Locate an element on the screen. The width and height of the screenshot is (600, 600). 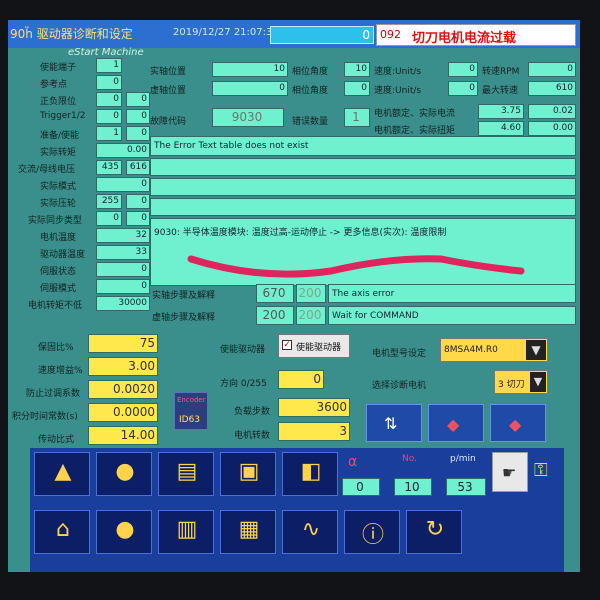
motor-type-value: 8MSA4M.R0 is located at coordinates (471, 350).